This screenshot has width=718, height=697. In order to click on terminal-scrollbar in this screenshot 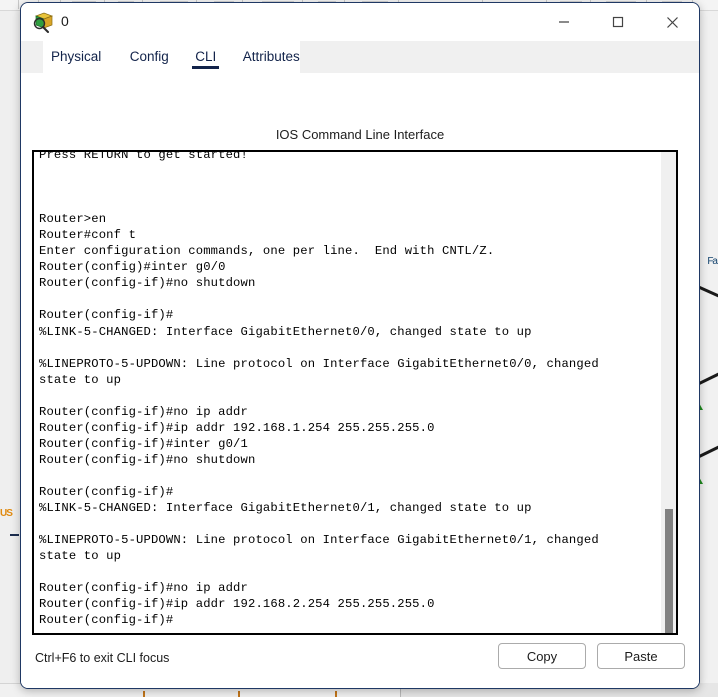, I will do `click(668, 392)`.